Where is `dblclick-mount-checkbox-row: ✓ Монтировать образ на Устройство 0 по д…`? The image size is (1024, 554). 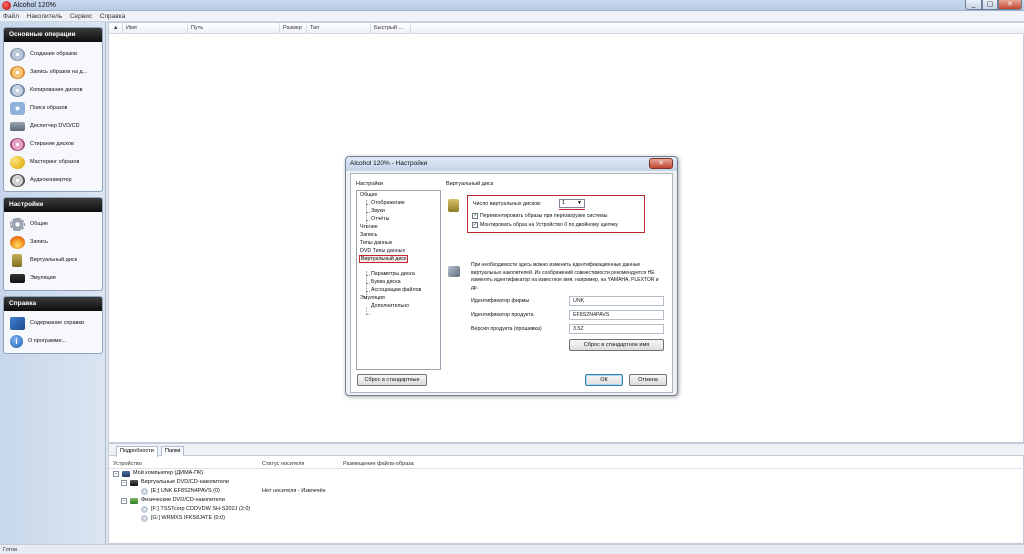
dblclick-mount-checkbox-row: ✓ Монтировать образ на Устройство 0 по д… is located at coordinates (545, 225).